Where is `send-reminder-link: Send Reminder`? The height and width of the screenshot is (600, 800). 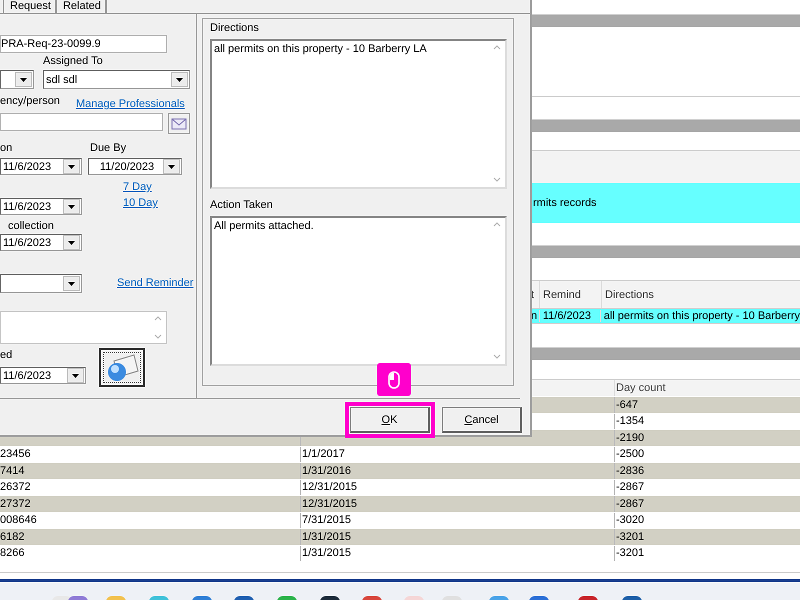 send-reminder-link: Send Reminder is located at coordinates (155, 283).